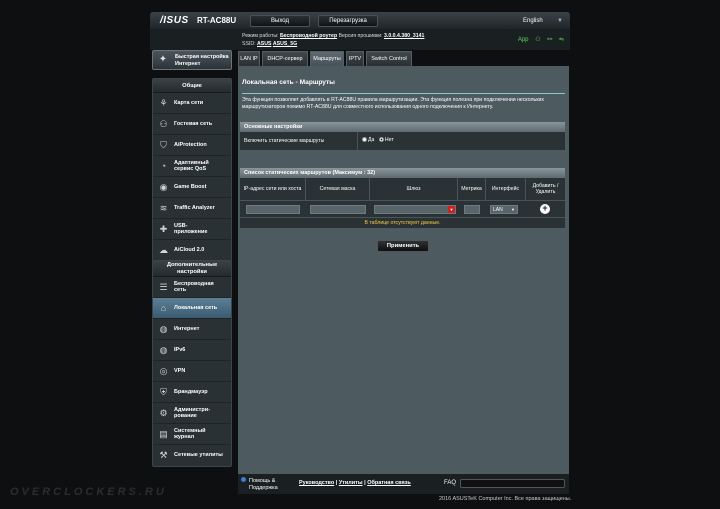 Image resolution: width=720 pixels, height=509 pixels. Describe the element at coordinates (192, 269) in the screenshot. I see `advanced-header: Дополнительные настройки` at that location.